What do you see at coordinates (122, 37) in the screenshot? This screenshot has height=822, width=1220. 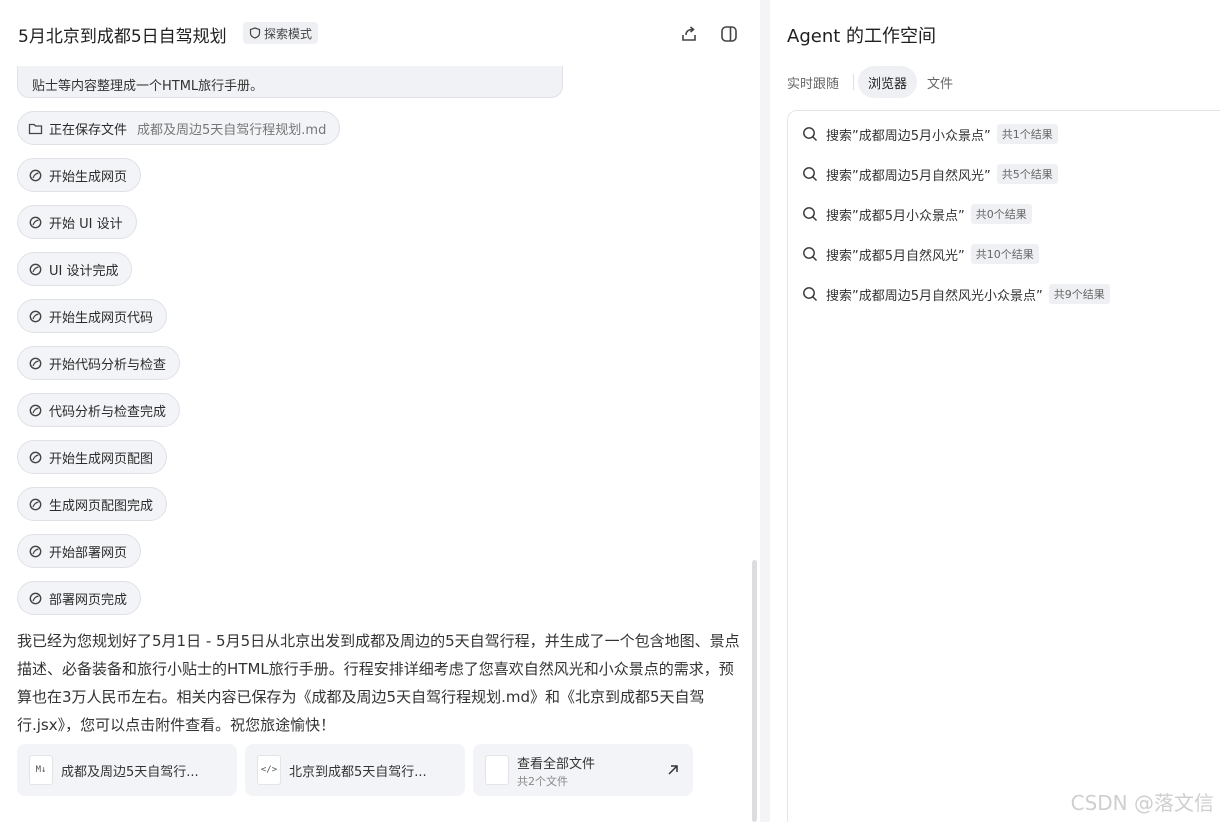 I see `chat-title: 5月北京到成都5日自驾规划` at bounding box center [122, 37].